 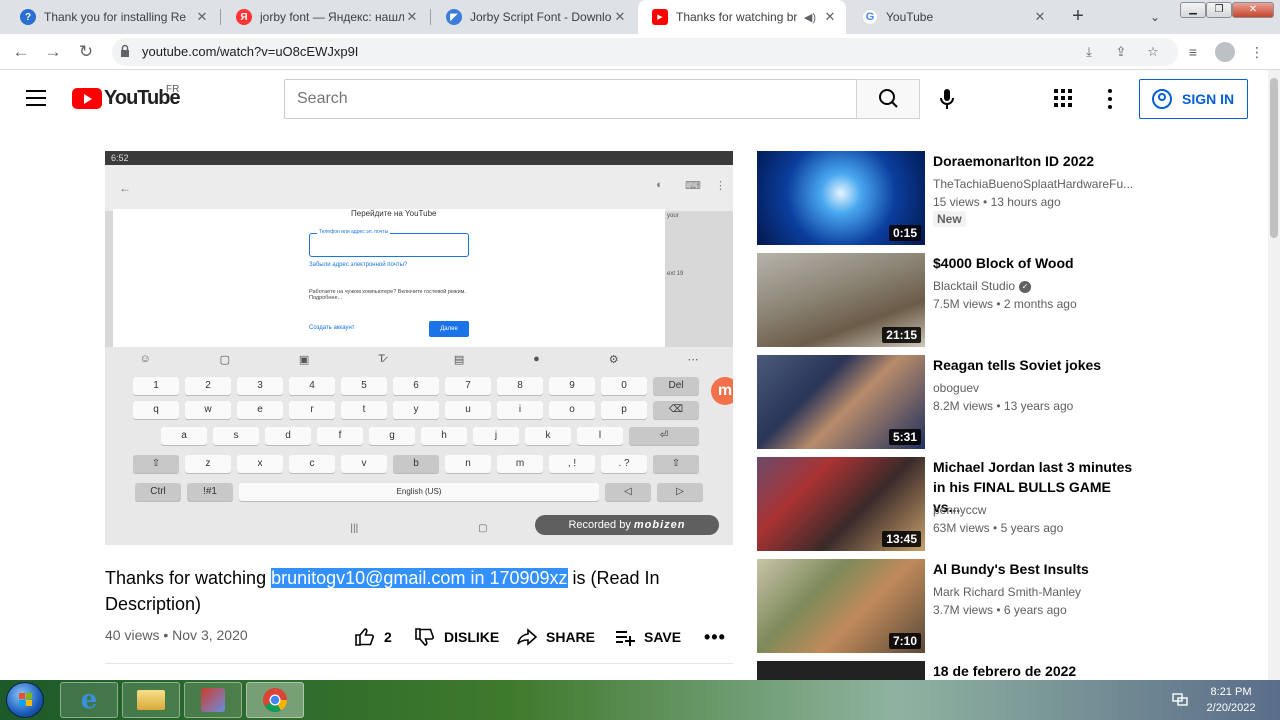 I want to click on bookmark-star-icon: ☆, so click(x=1153, y=52).